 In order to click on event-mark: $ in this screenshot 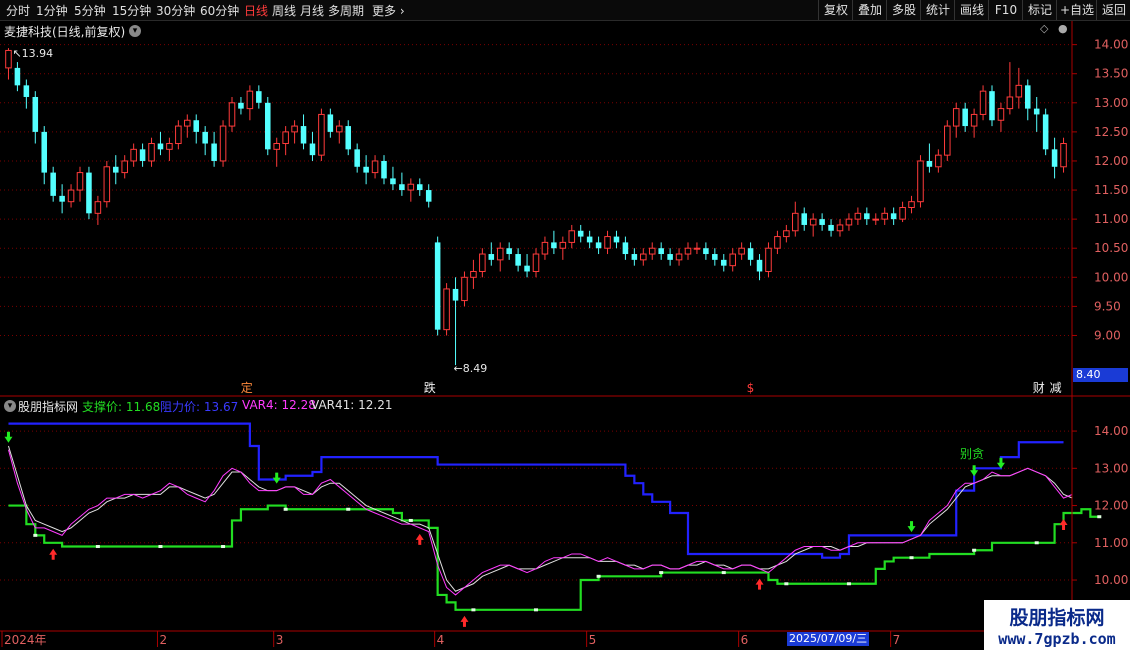, I will do `click(751, 388)`.